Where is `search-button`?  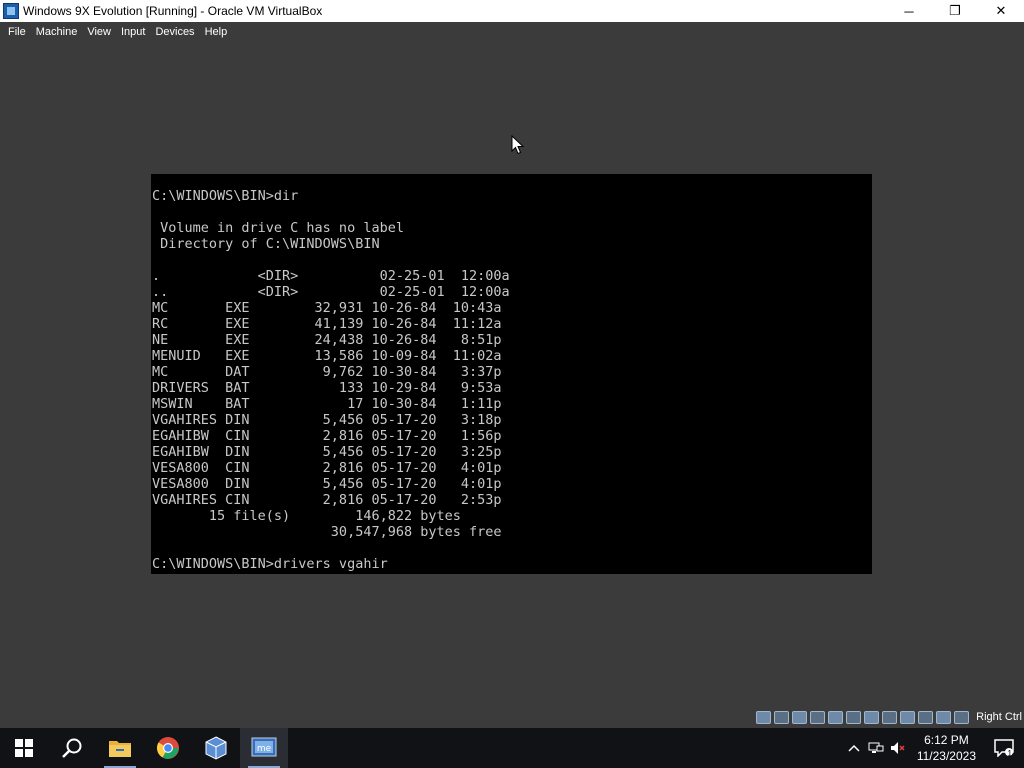 search-button is located at coordinates (72, 748).